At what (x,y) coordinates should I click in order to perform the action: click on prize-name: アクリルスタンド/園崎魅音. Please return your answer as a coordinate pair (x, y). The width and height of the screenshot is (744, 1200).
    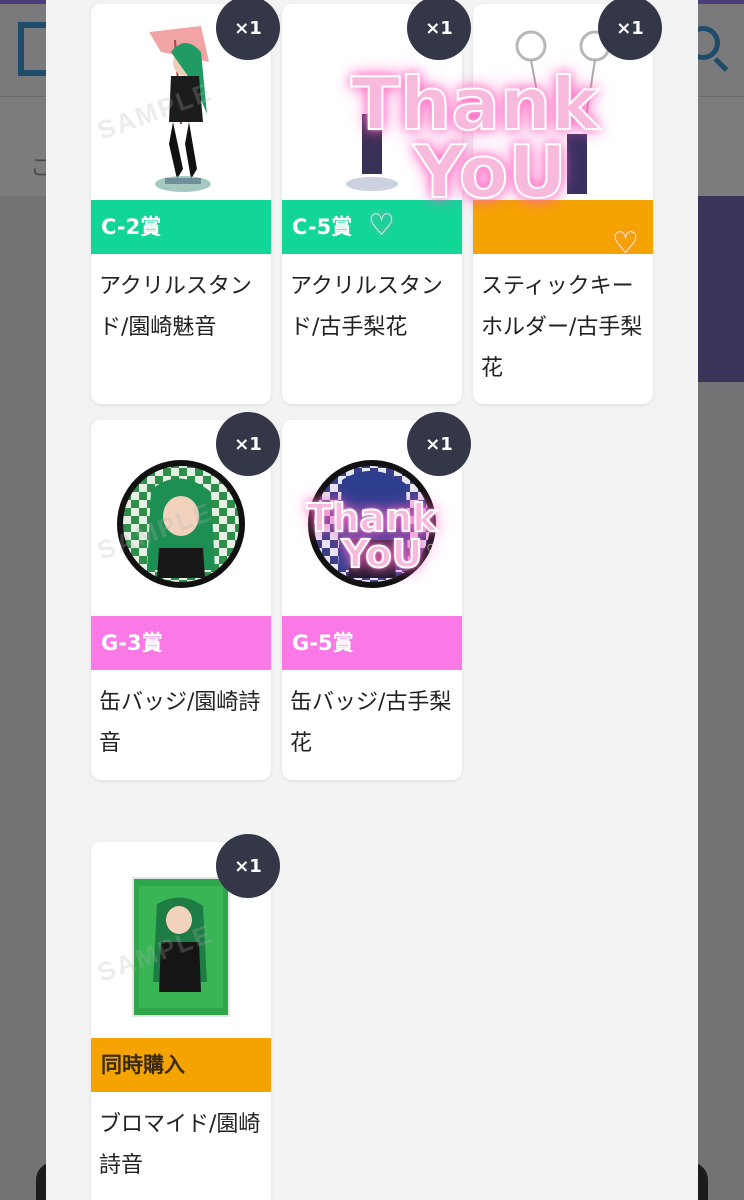
    Looking at the image, I should click on (175, 307).